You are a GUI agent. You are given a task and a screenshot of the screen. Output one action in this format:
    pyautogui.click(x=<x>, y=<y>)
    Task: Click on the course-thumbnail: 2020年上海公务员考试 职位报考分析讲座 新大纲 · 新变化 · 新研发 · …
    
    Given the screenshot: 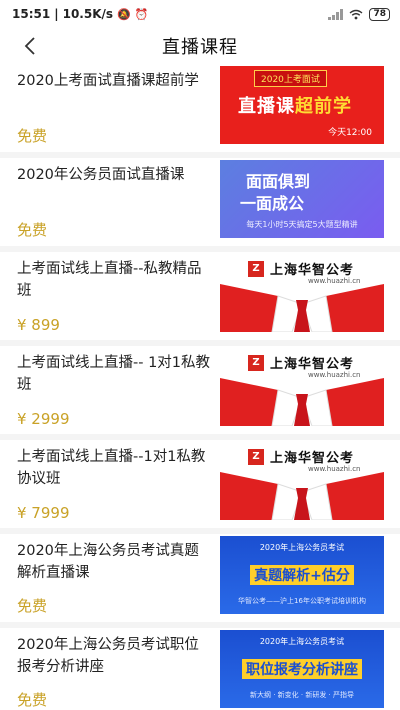 What is the action you would take?
    pyautogui.click(x=302, y=669)
    